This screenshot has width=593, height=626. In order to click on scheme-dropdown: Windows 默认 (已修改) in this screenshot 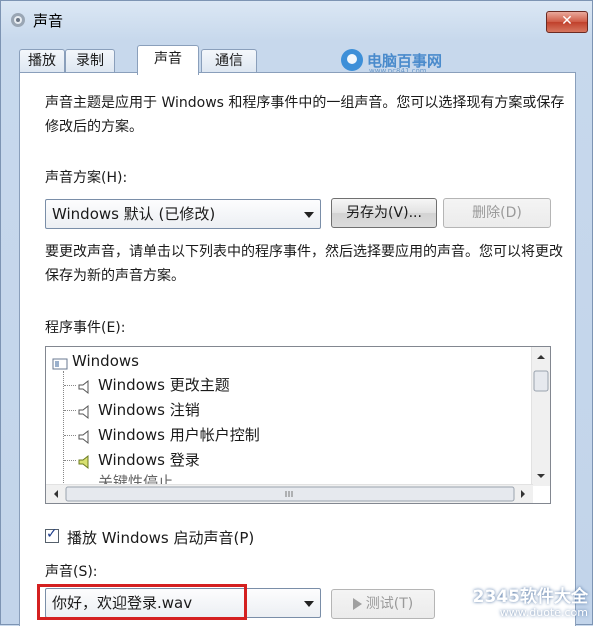, I will do `click(183, 214)`.